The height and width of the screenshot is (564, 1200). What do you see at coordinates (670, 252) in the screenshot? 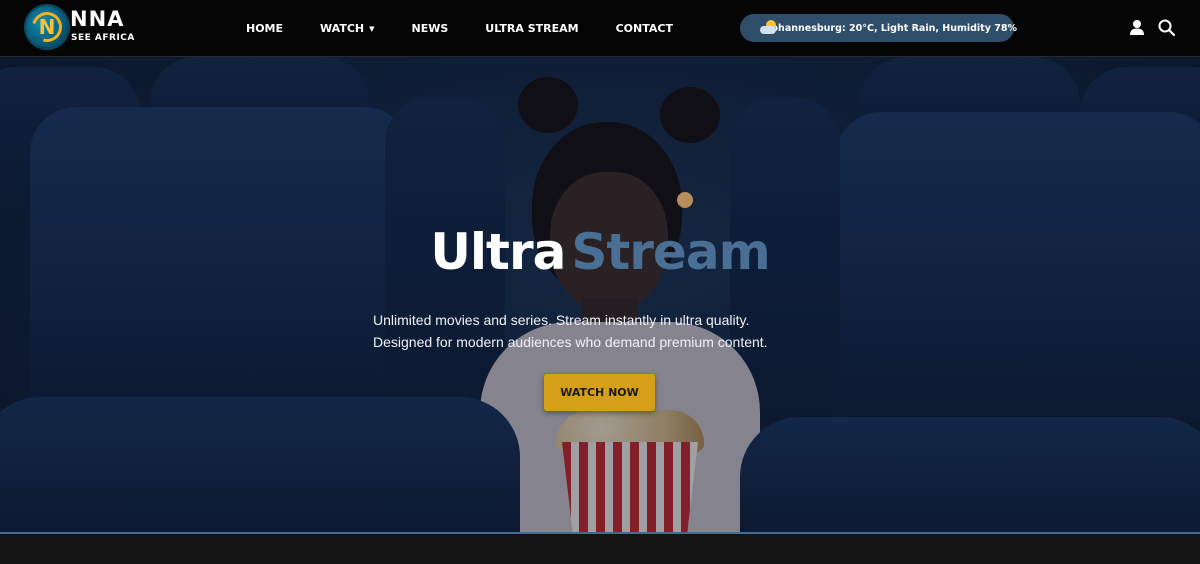
I see `hero-title-word-2: Stream` at bounding box center [670, 252].